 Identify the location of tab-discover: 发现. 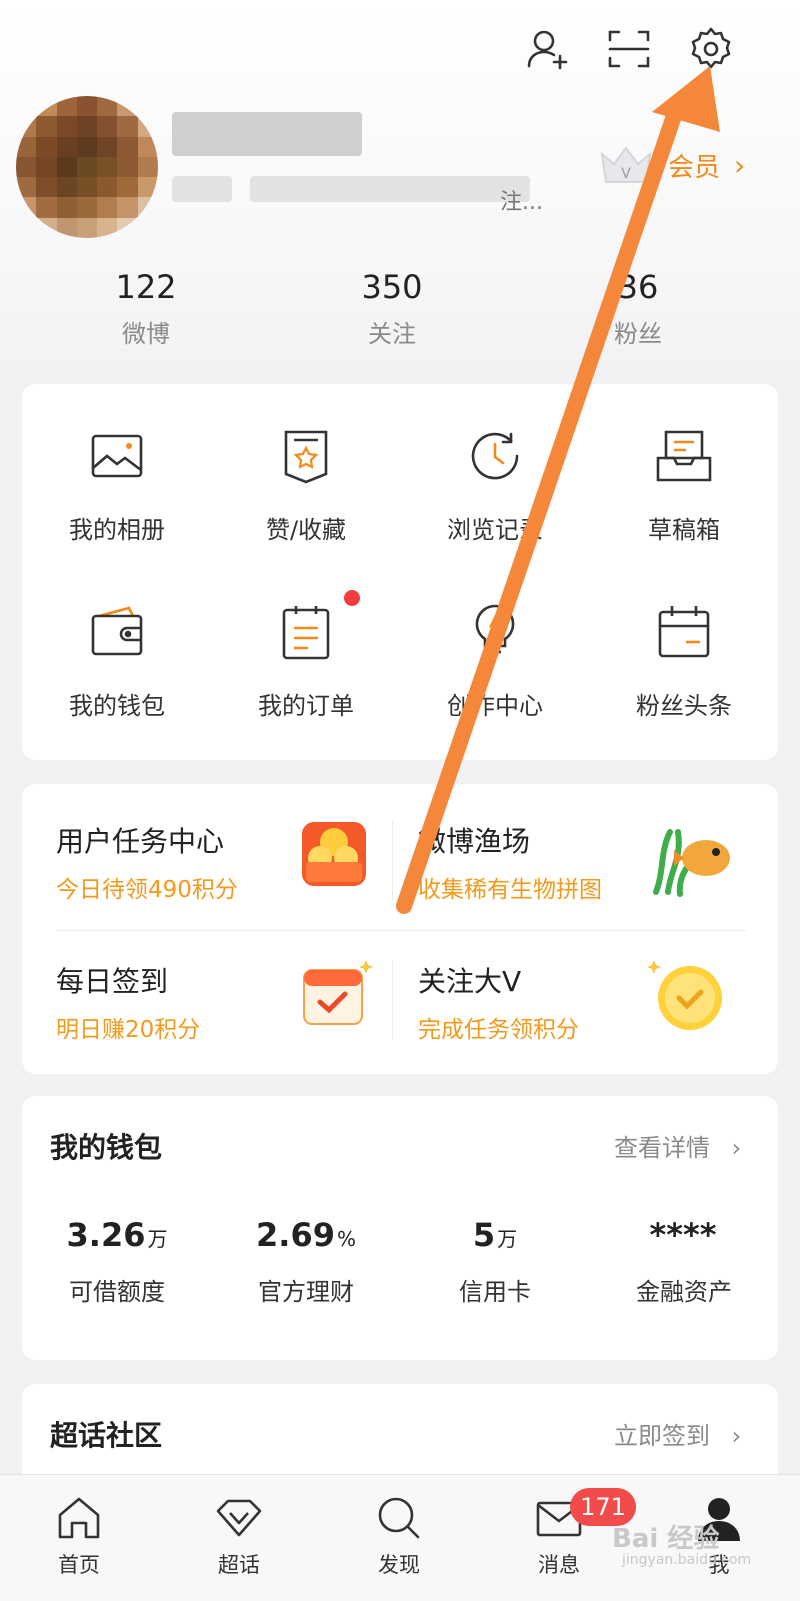
(399, 1536).